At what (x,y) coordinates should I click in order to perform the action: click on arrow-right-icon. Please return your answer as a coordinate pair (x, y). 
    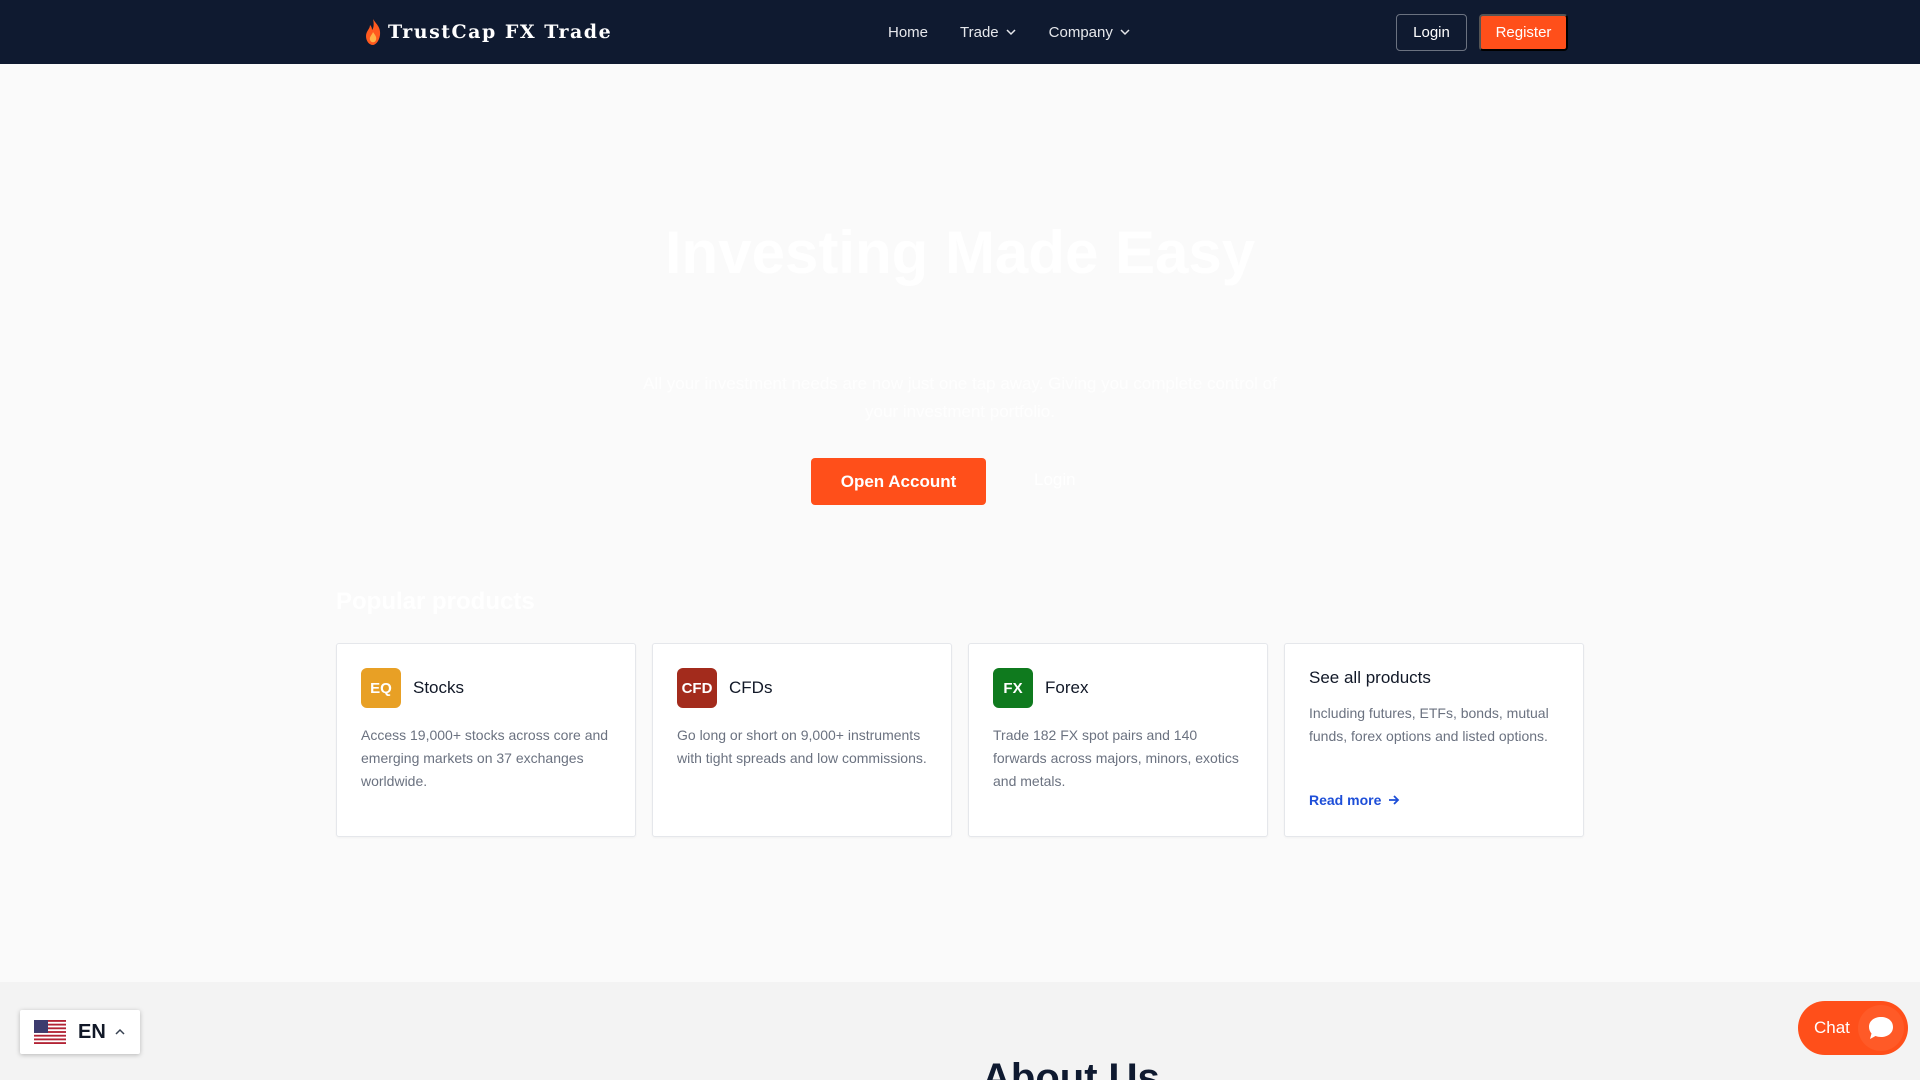
    Looking at the image, I should click on (1394, 800).